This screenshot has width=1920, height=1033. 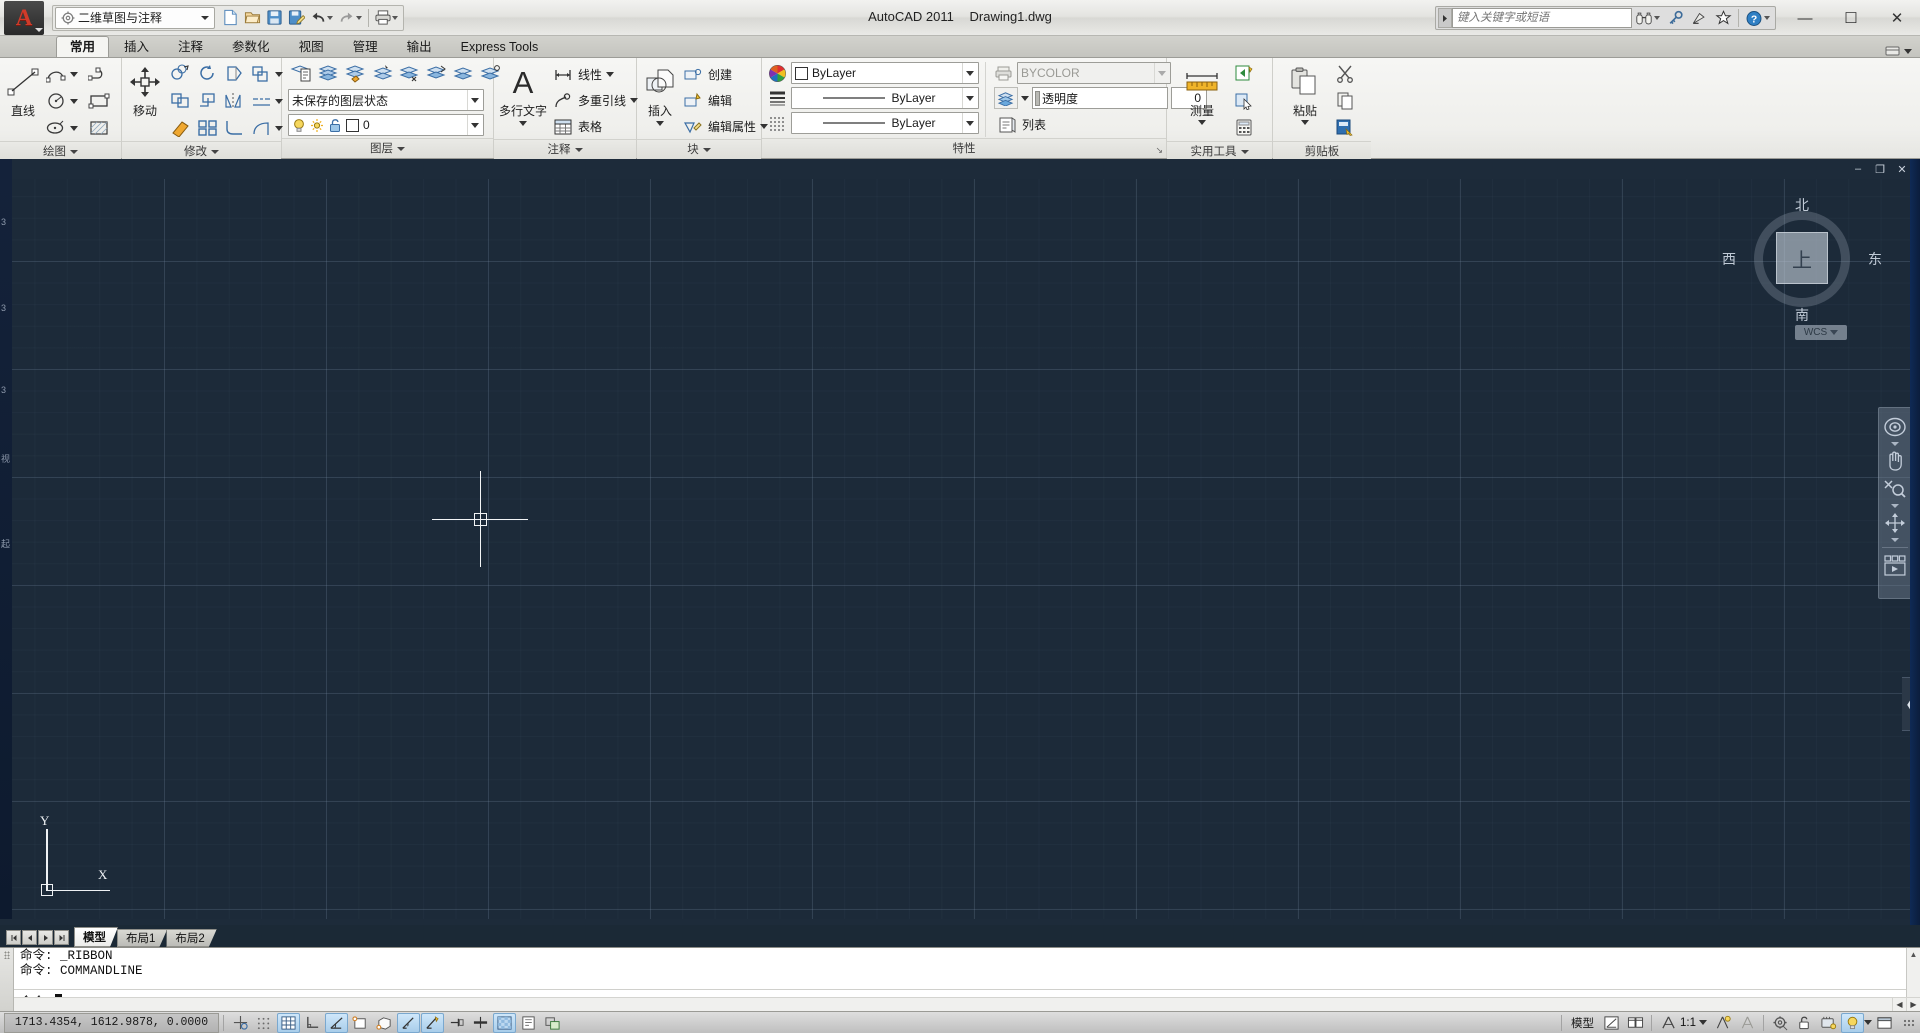 I want to click on arc-button, so click(x=56, y=74).